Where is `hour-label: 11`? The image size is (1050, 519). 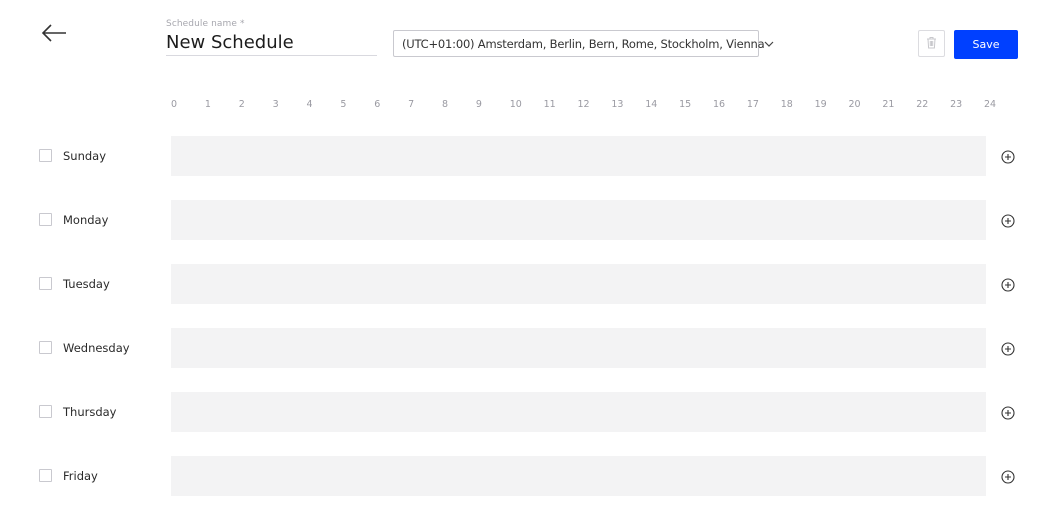 hour-label: 11 is located at coordinates (549, 104).